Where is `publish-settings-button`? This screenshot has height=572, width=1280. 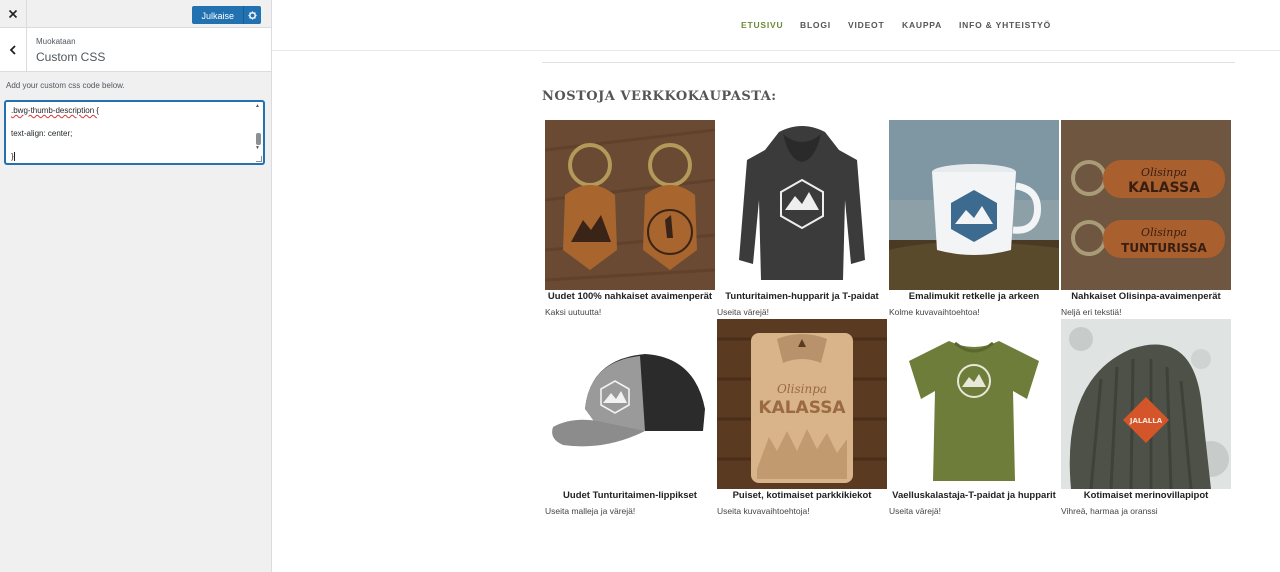
publish-settings-button is located at coordinates (252, 15).